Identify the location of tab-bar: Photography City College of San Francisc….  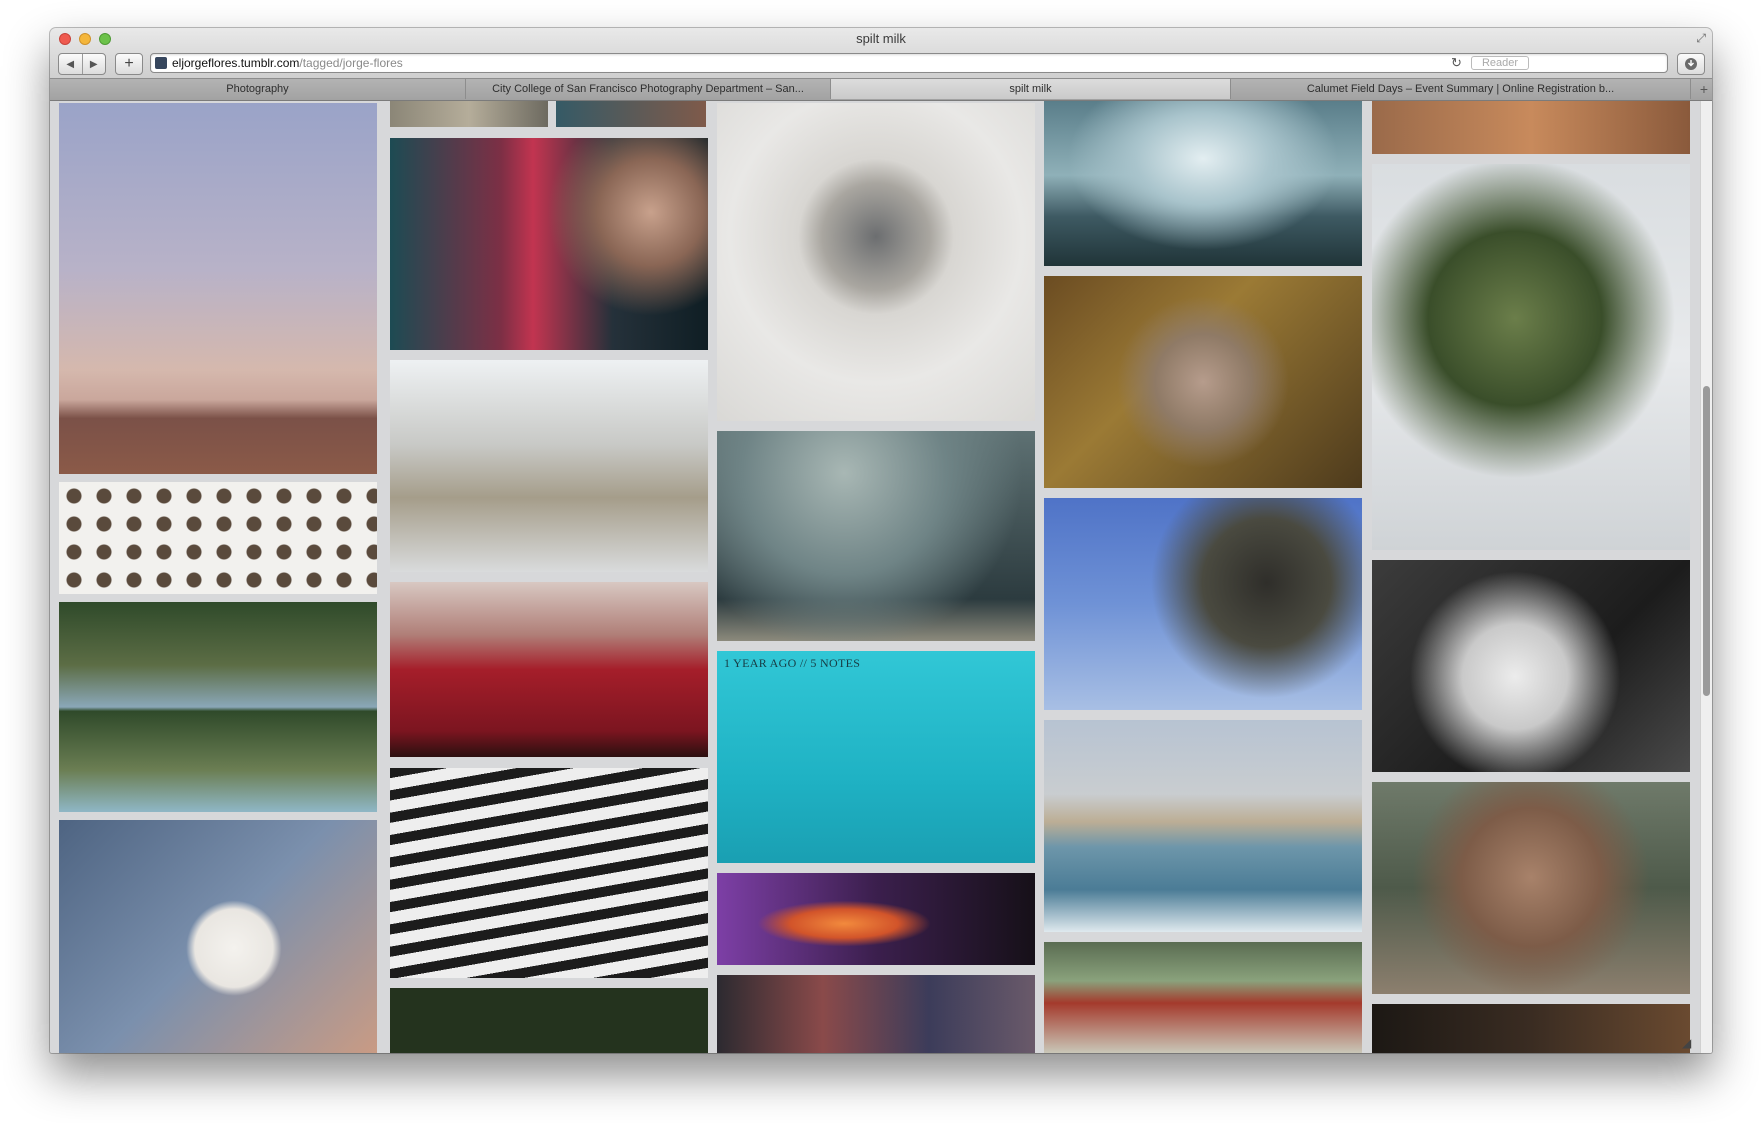
(881, 90).